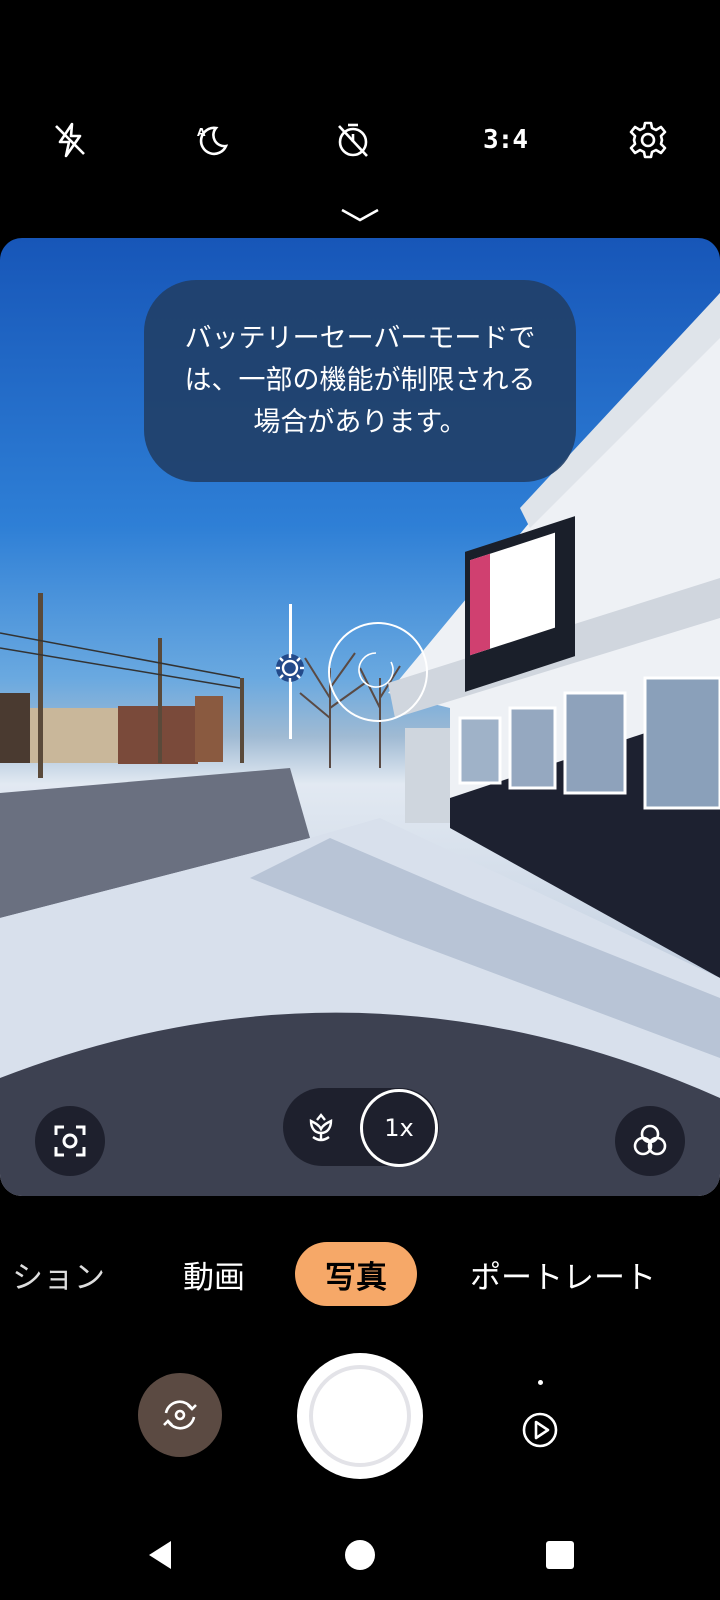 This screenshot has height=1600, width=720. What do you see at coordinates (648, 140) in the screenshot?
I see `gear-icon` at bounding box center [648, 140].